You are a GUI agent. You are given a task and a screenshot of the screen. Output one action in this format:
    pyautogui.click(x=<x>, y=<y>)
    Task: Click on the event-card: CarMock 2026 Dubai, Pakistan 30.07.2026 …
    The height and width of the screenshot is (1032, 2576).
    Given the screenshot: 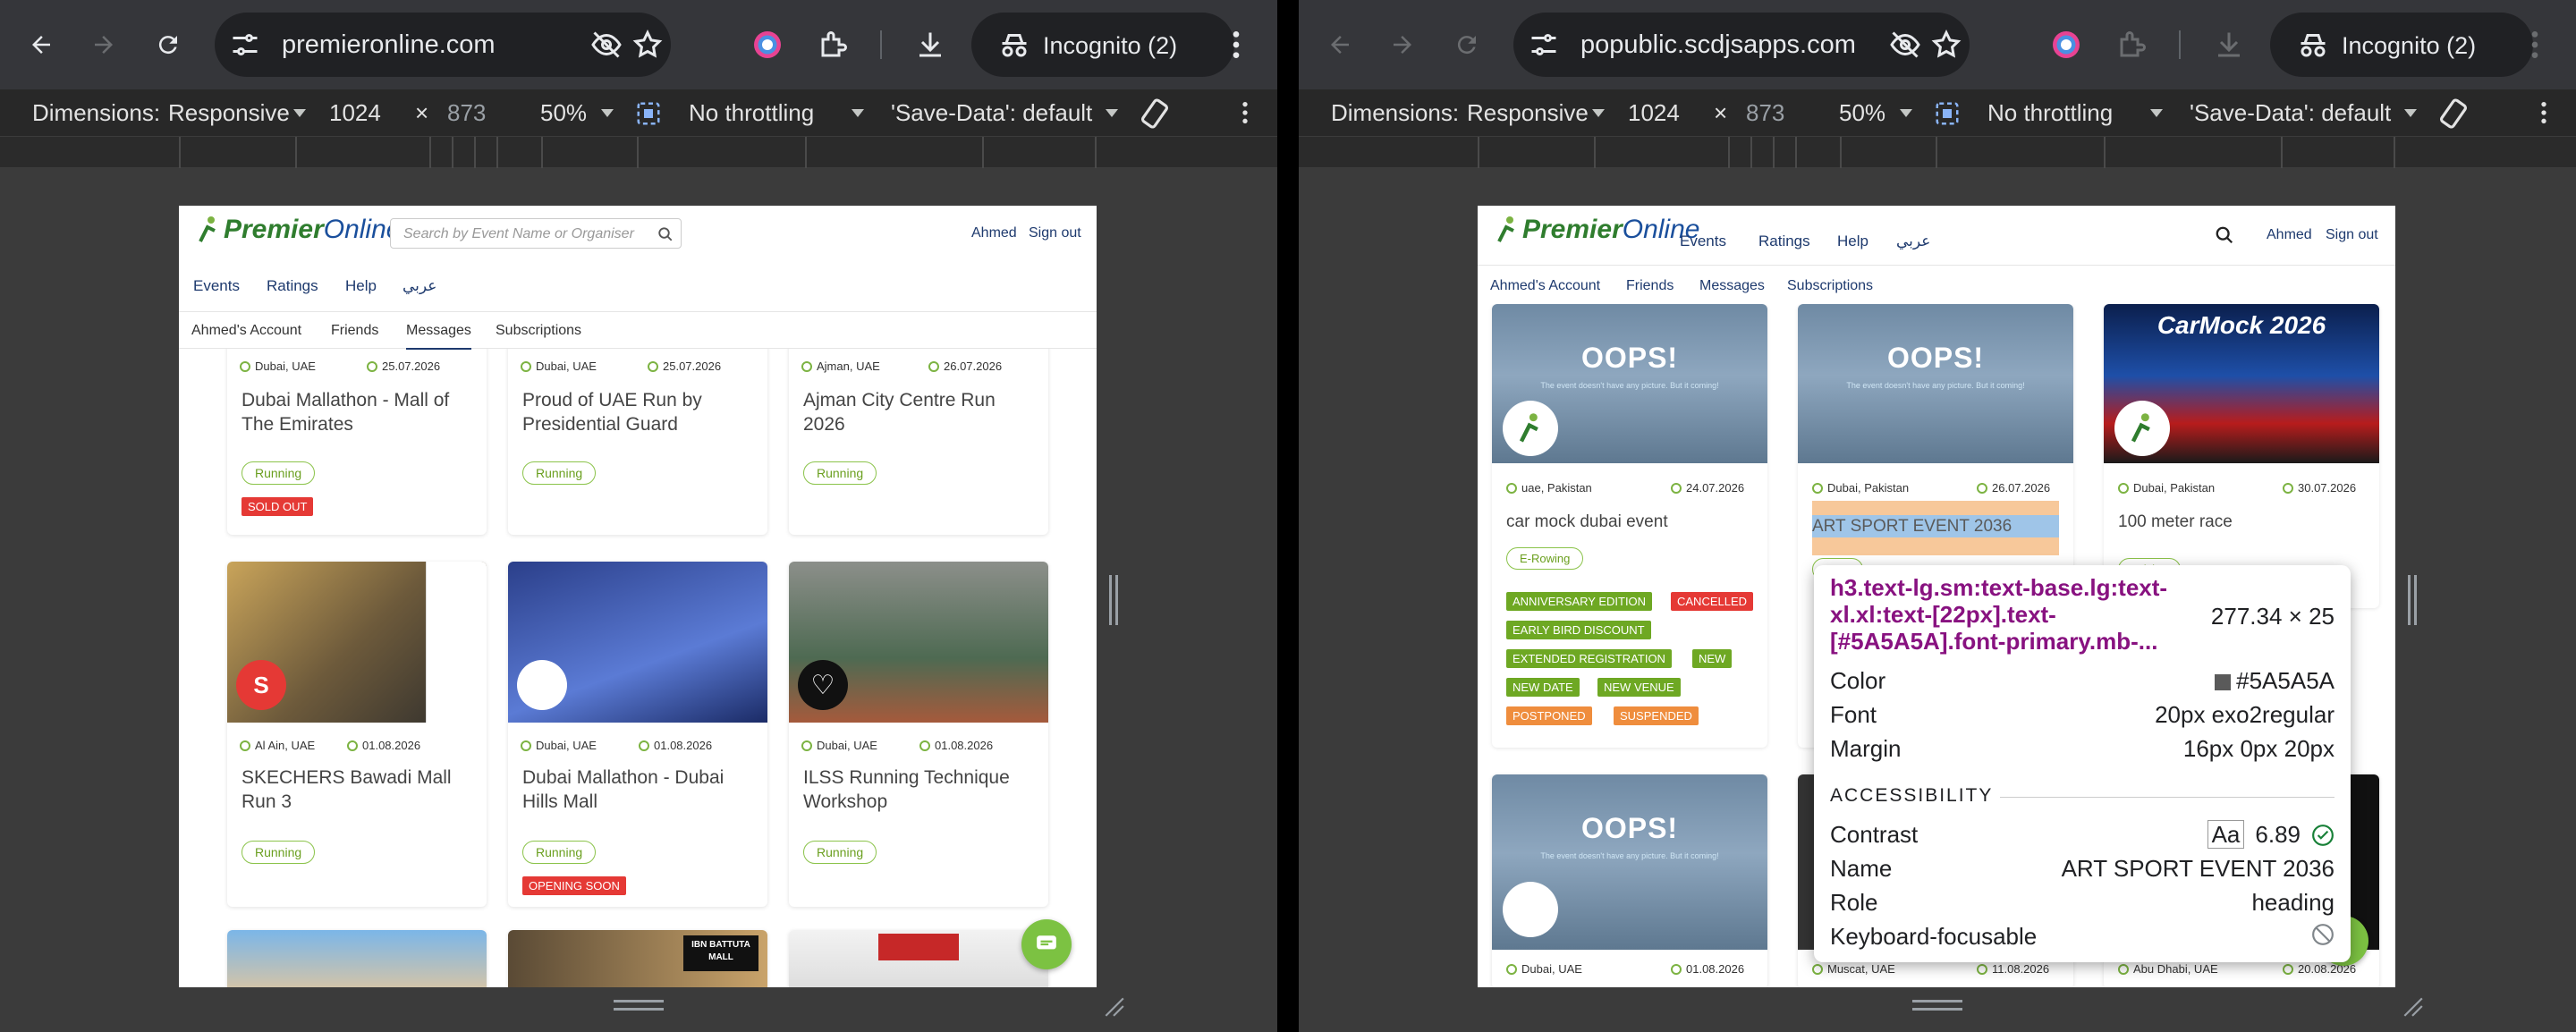 What is the action you would take?
    pyautogui.click(x=2241, y=456)
    